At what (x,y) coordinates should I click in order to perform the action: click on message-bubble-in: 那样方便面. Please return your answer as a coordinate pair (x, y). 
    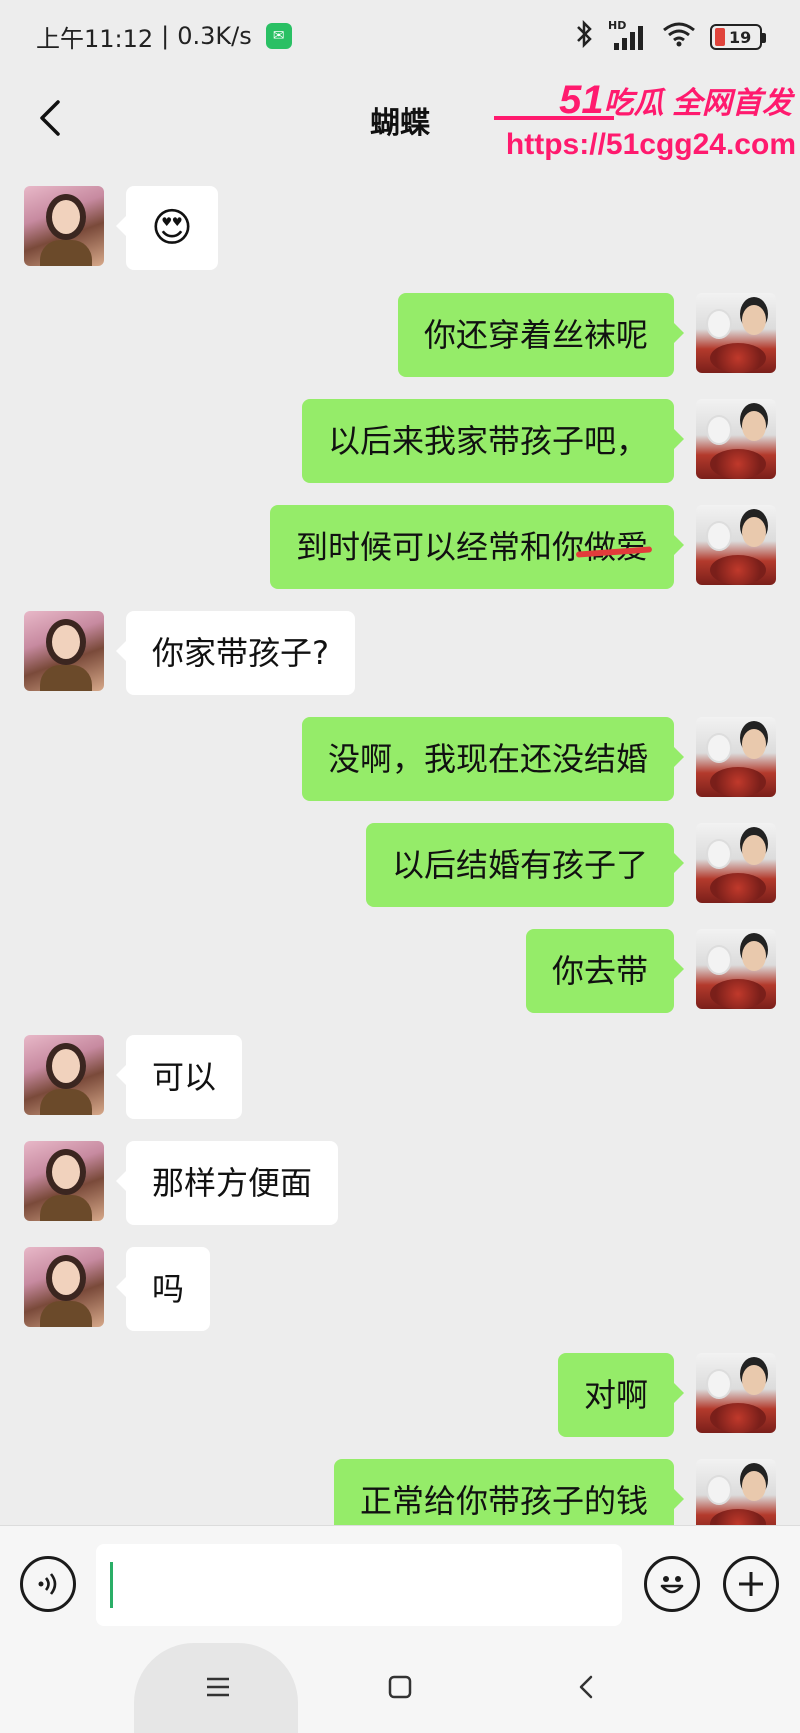
    Looking at the image, I should click on (227, 1183).